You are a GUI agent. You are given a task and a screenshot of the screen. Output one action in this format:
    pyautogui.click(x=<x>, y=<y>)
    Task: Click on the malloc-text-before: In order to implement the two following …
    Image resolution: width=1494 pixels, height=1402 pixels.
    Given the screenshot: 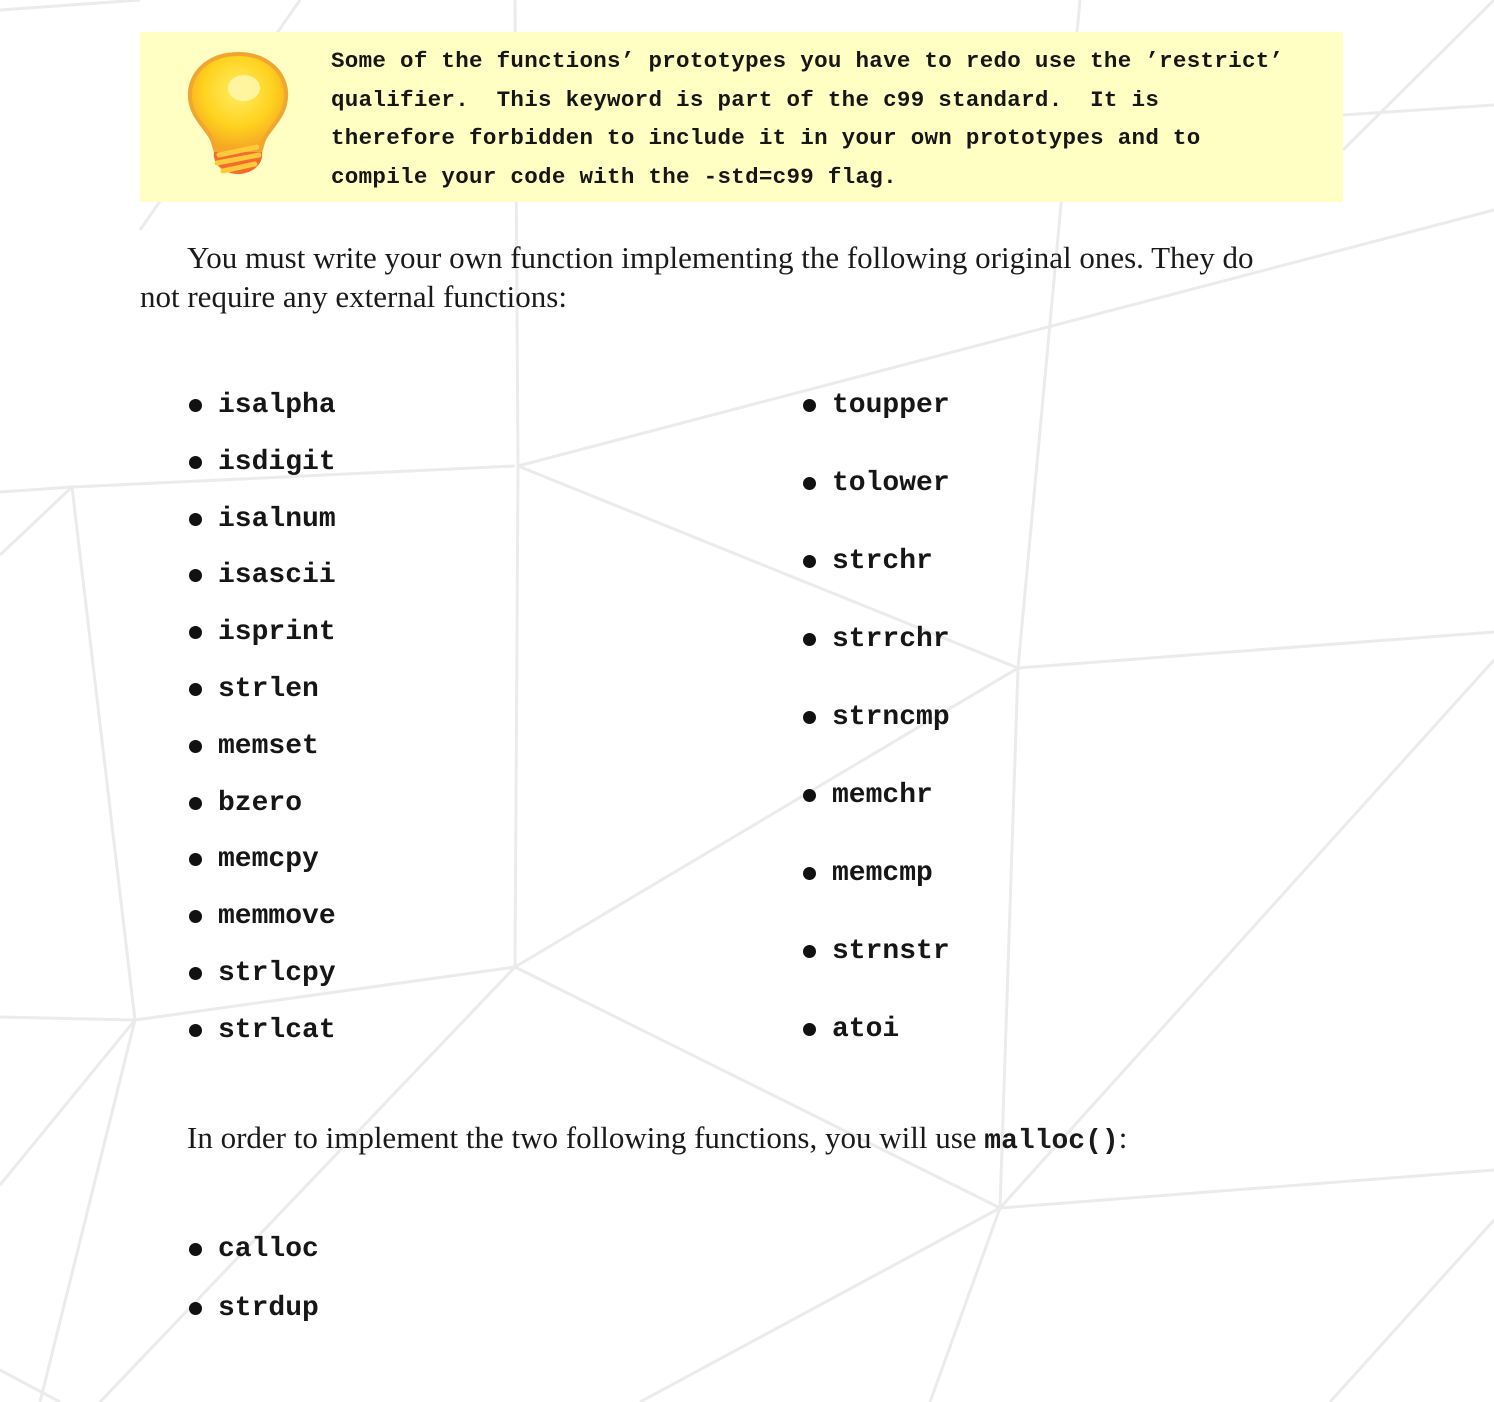 What is the action you would take?
    pyautogui.click(x=586, y=1137)
    